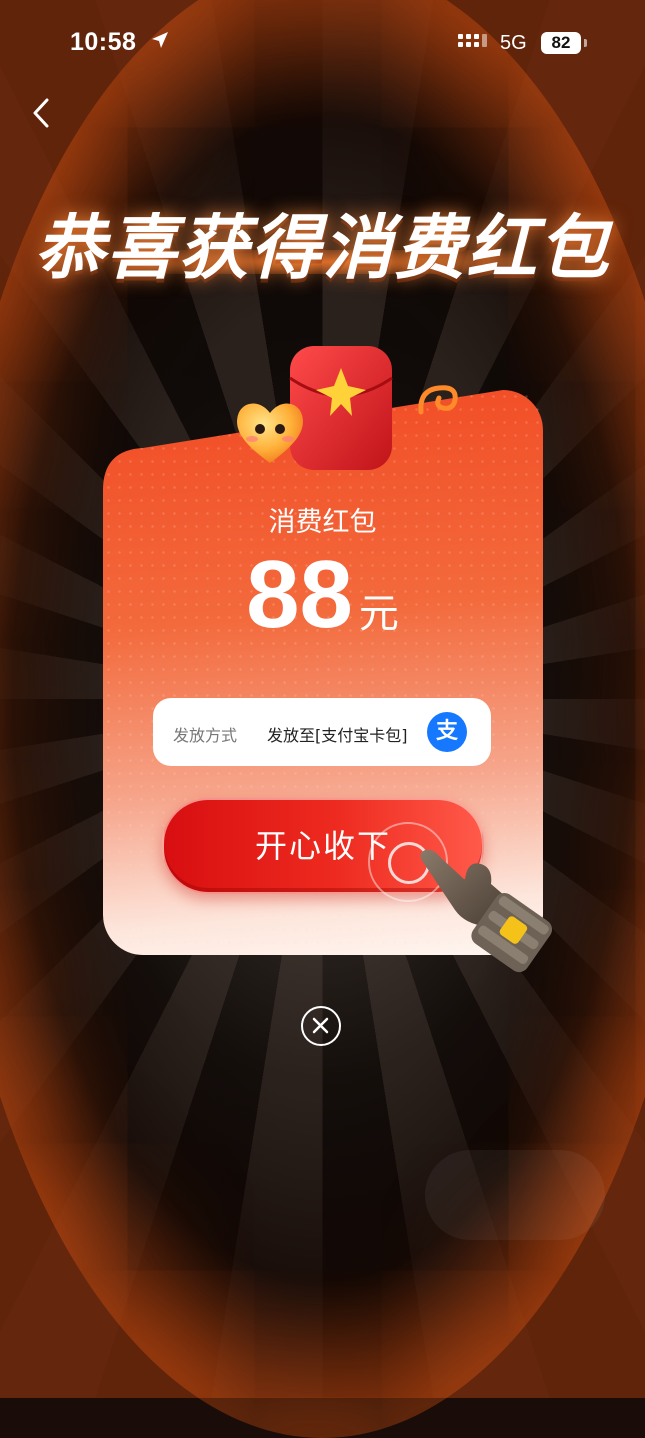 The image size is (645, 1438). Describe the element at coordinates (515, 1195) in the screenshot. I see `background-button` at that location.